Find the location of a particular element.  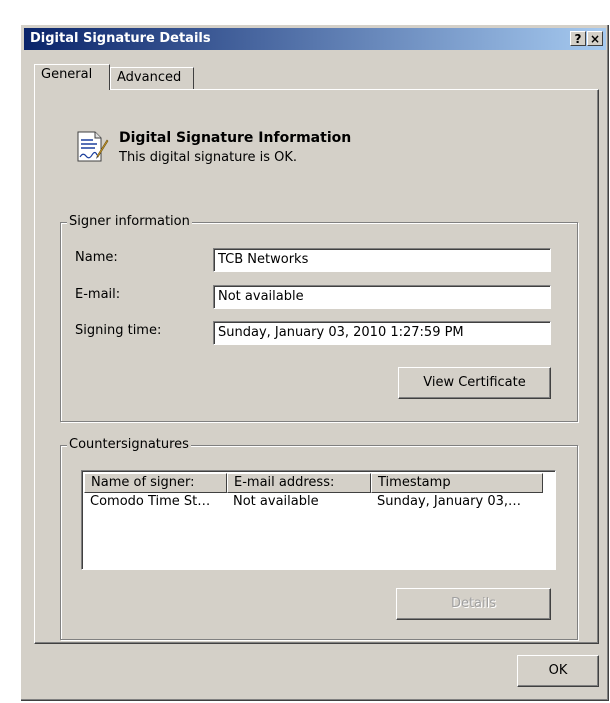

email-label: E-mail: is located at coordinates (98, 294).